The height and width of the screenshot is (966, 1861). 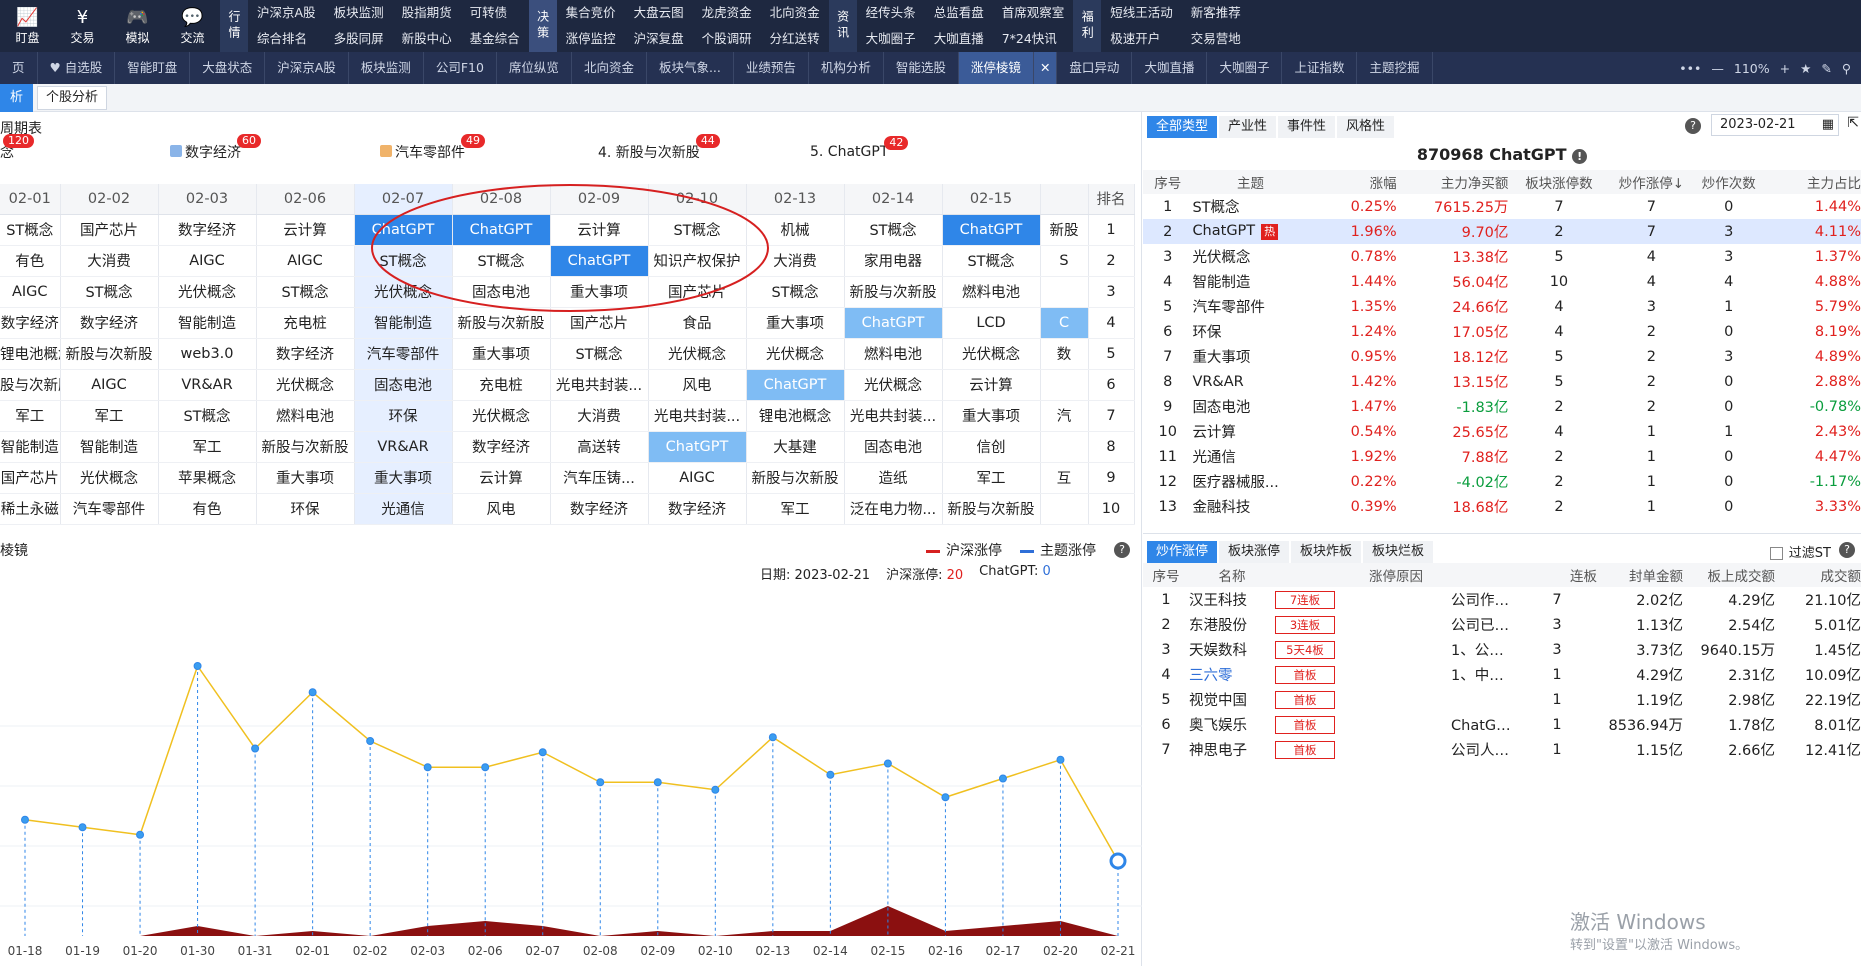 I want to click on topbar-menu-item: 可转债, so click(x=495, y=13).